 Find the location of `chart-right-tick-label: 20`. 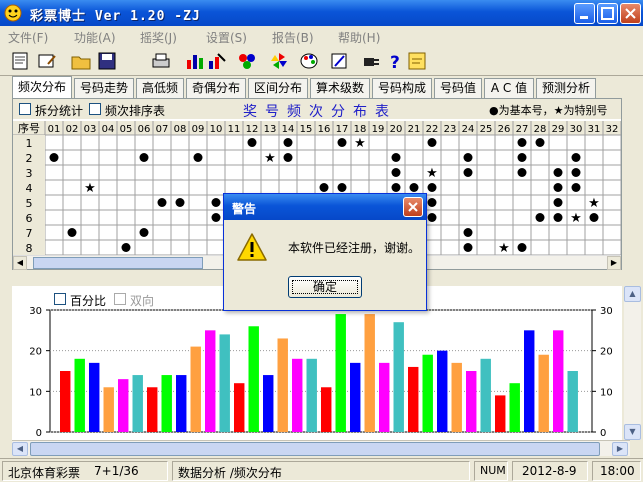

chart-right-tick-label: 20 is located at coordinates (606, 352).